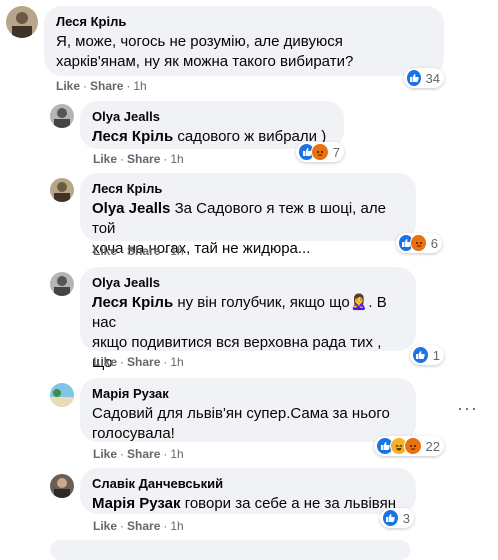 This screenshot has height=560, width=498. Describe the element at coordinates (136, 503) in the screenshot. I see `mention-link: Марія Рузак` at that location.